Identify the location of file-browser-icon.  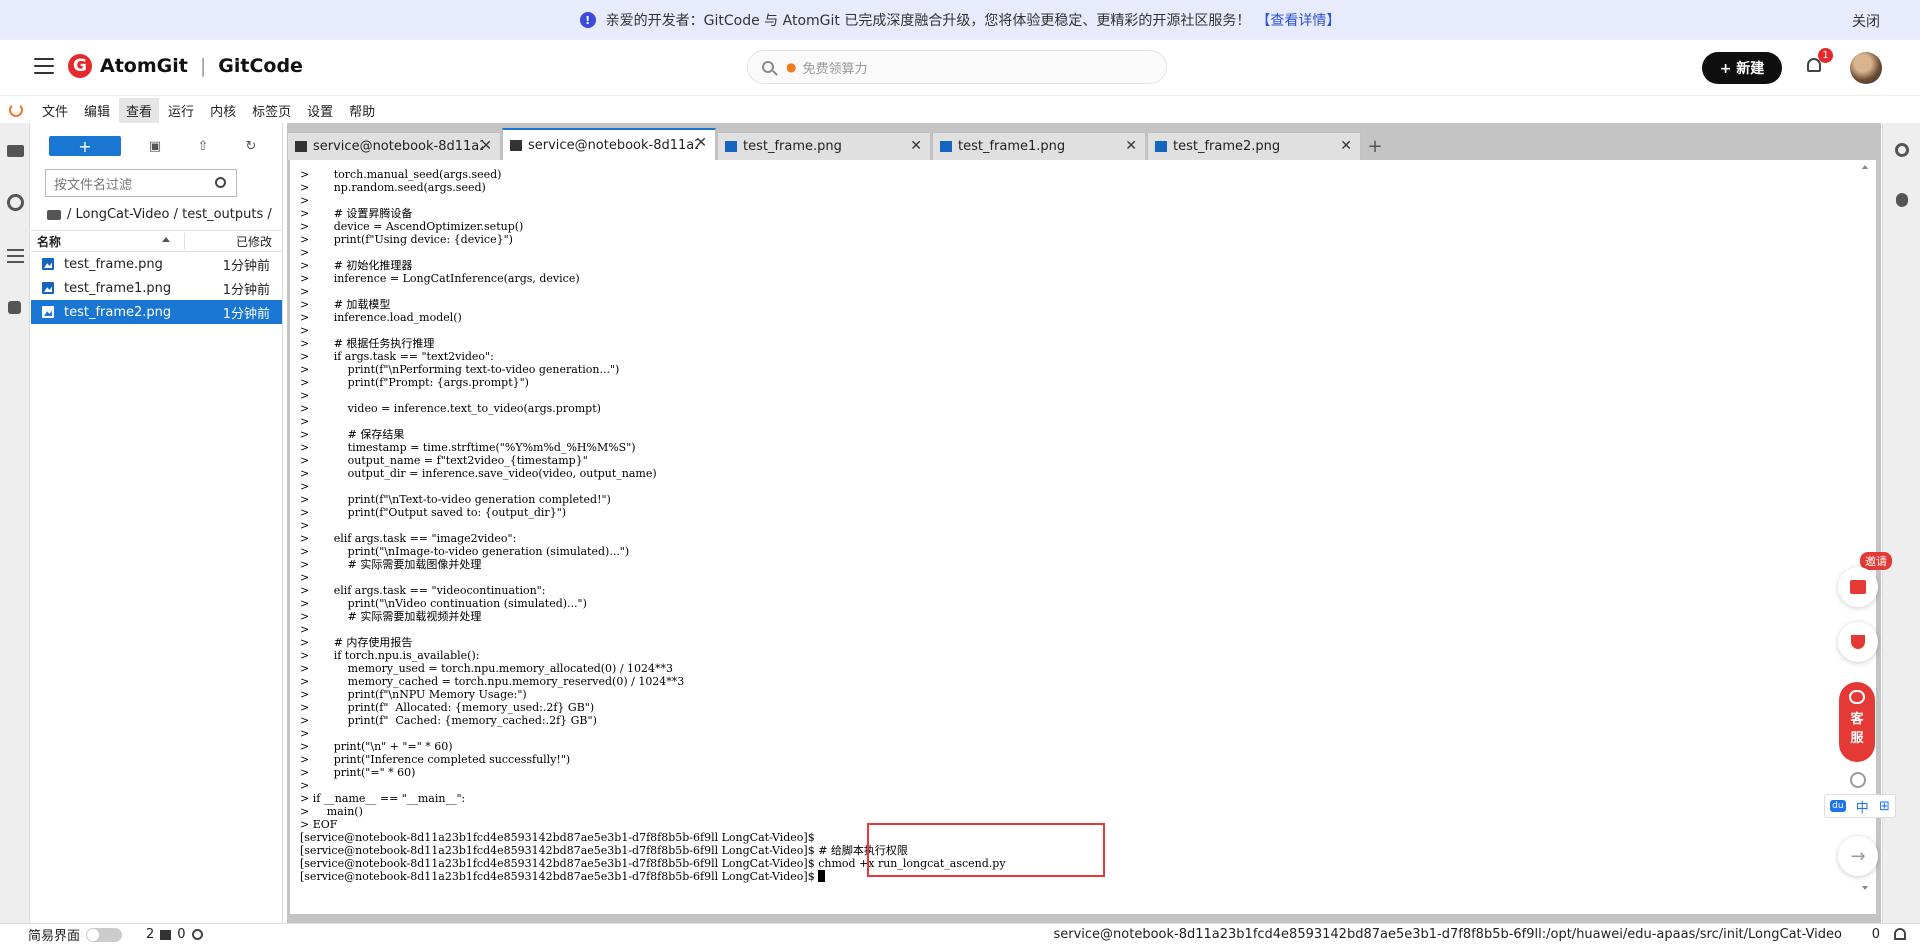
(15, 151).